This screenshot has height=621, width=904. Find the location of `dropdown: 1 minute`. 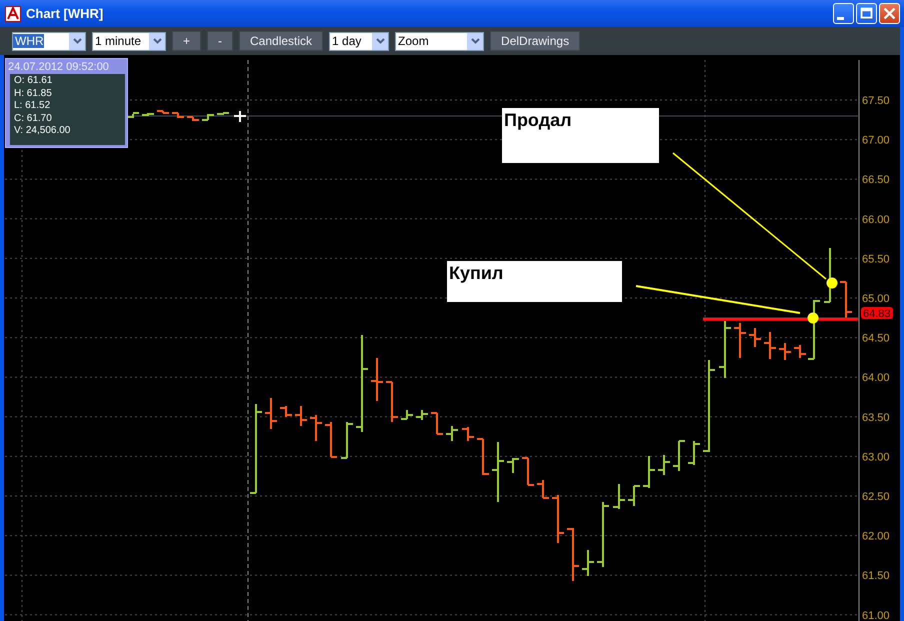

dropdown: 1 minute is located at coordinates (129, 41).